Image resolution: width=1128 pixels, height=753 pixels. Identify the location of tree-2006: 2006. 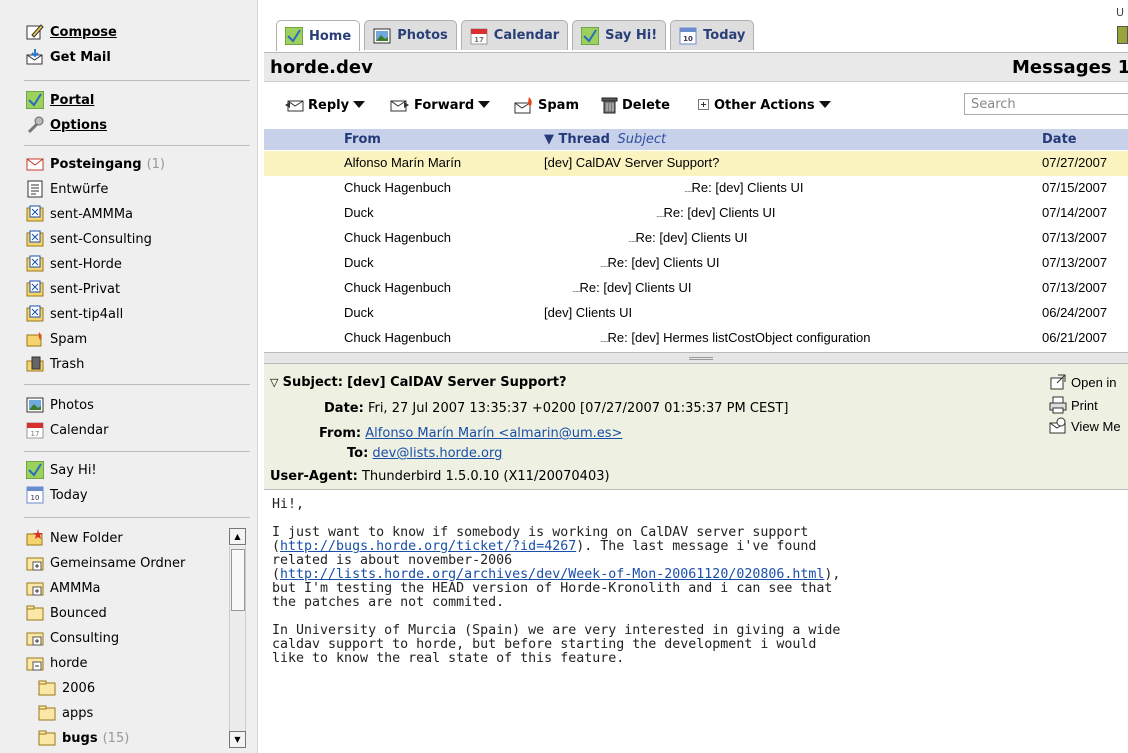
(66, 688).